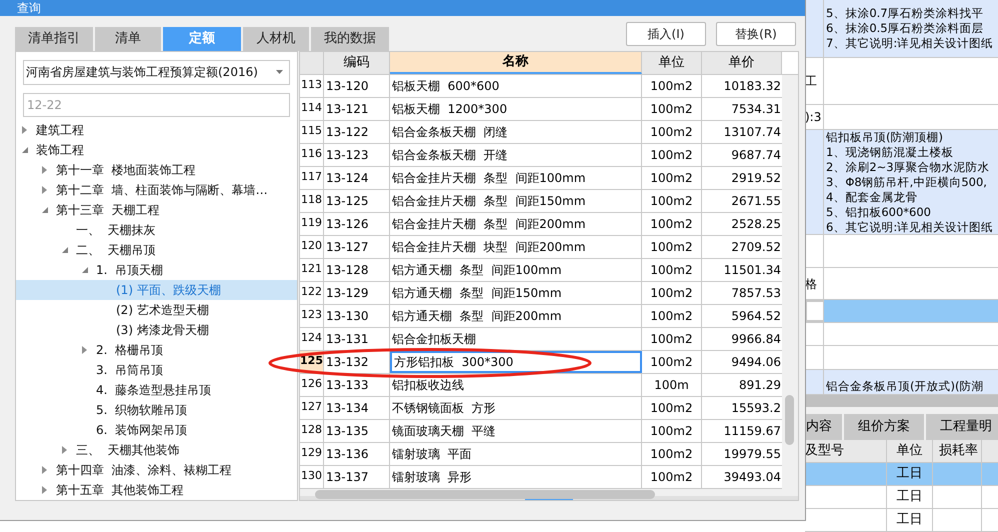  What do you see at coordinates (516, 247) in the screenshot?
I see `table-cell: 铝合金挂片天棚 块型 间距200mm` at bounding box center [516, 247].